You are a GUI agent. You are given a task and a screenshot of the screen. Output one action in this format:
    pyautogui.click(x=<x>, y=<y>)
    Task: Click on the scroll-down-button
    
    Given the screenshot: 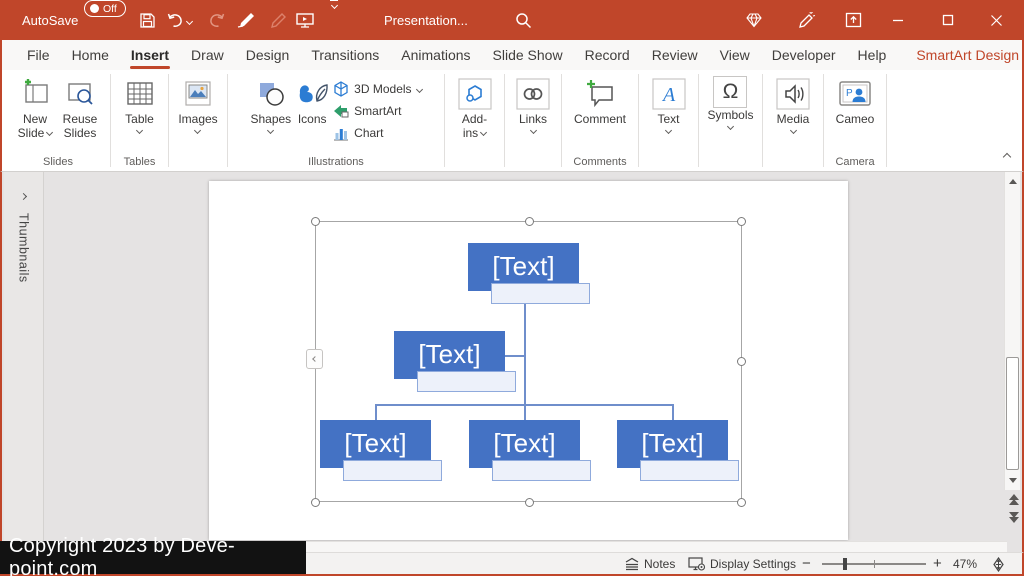 What is the action you would take?
    pyautogui.click(x=1012, y=480)
    